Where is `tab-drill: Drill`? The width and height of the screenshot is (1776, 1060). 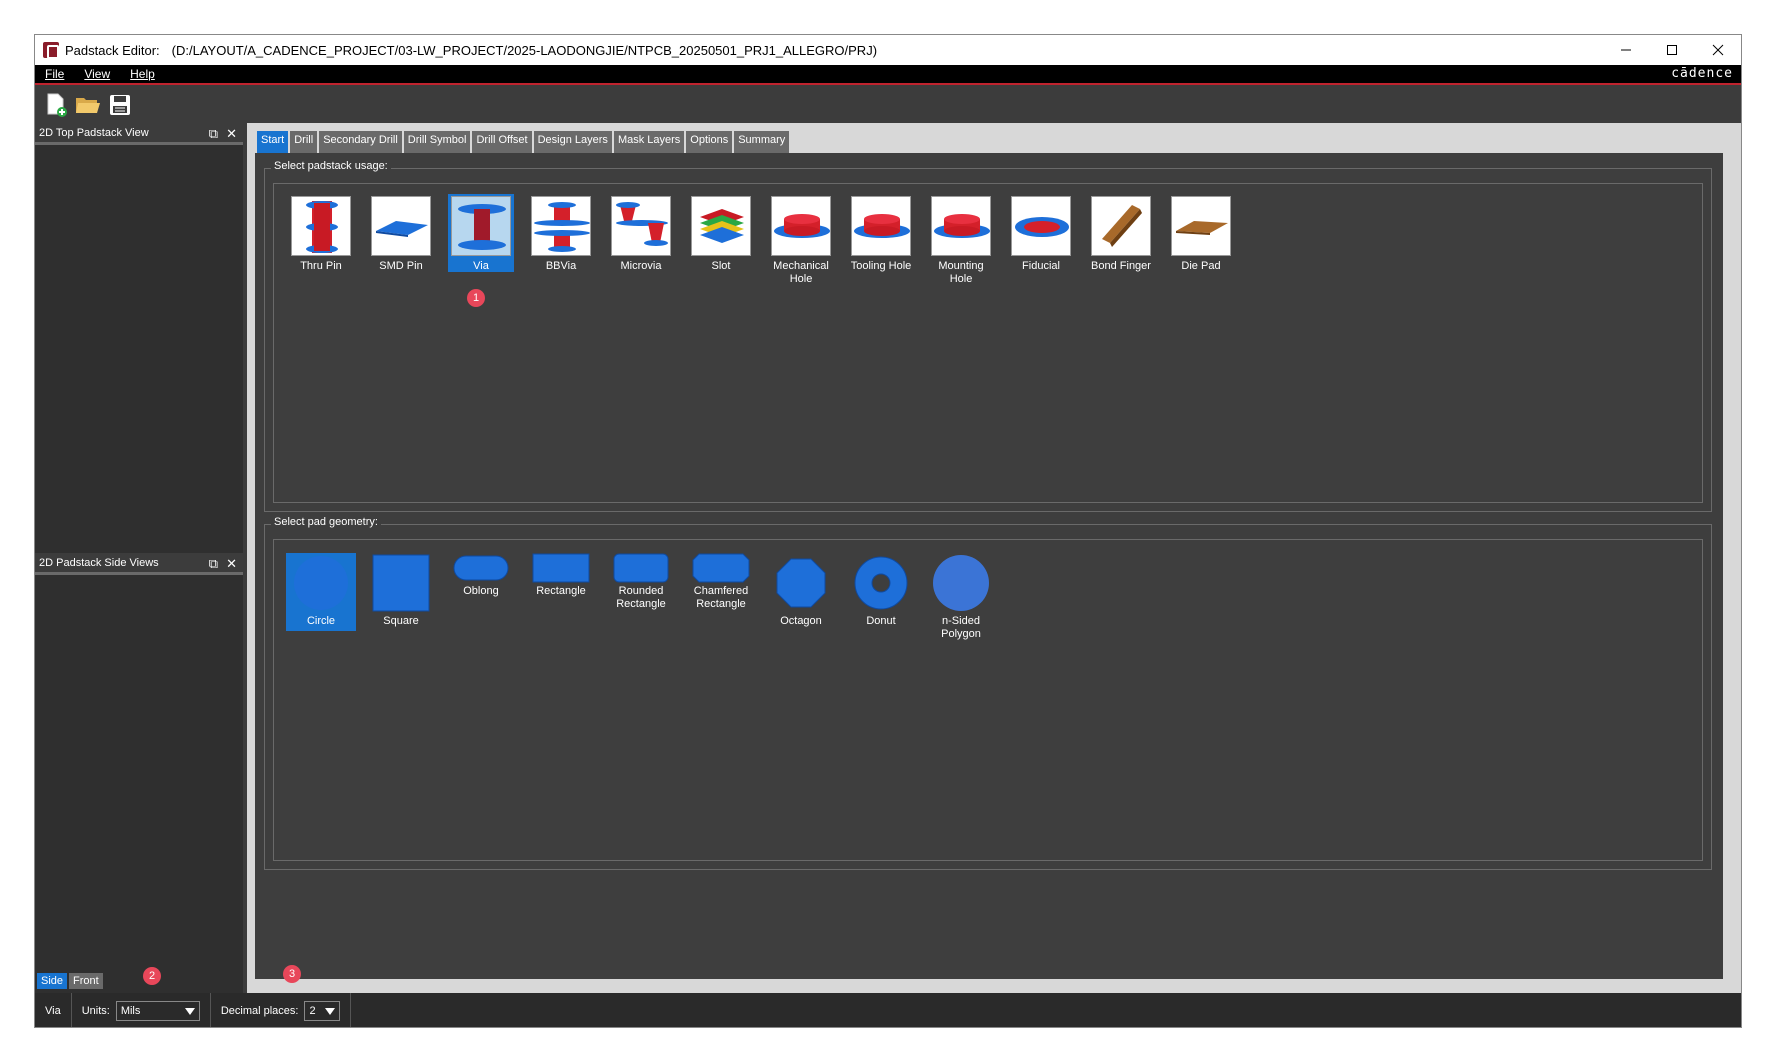 tab-drill: Drill is located at coordinates (304, 142).